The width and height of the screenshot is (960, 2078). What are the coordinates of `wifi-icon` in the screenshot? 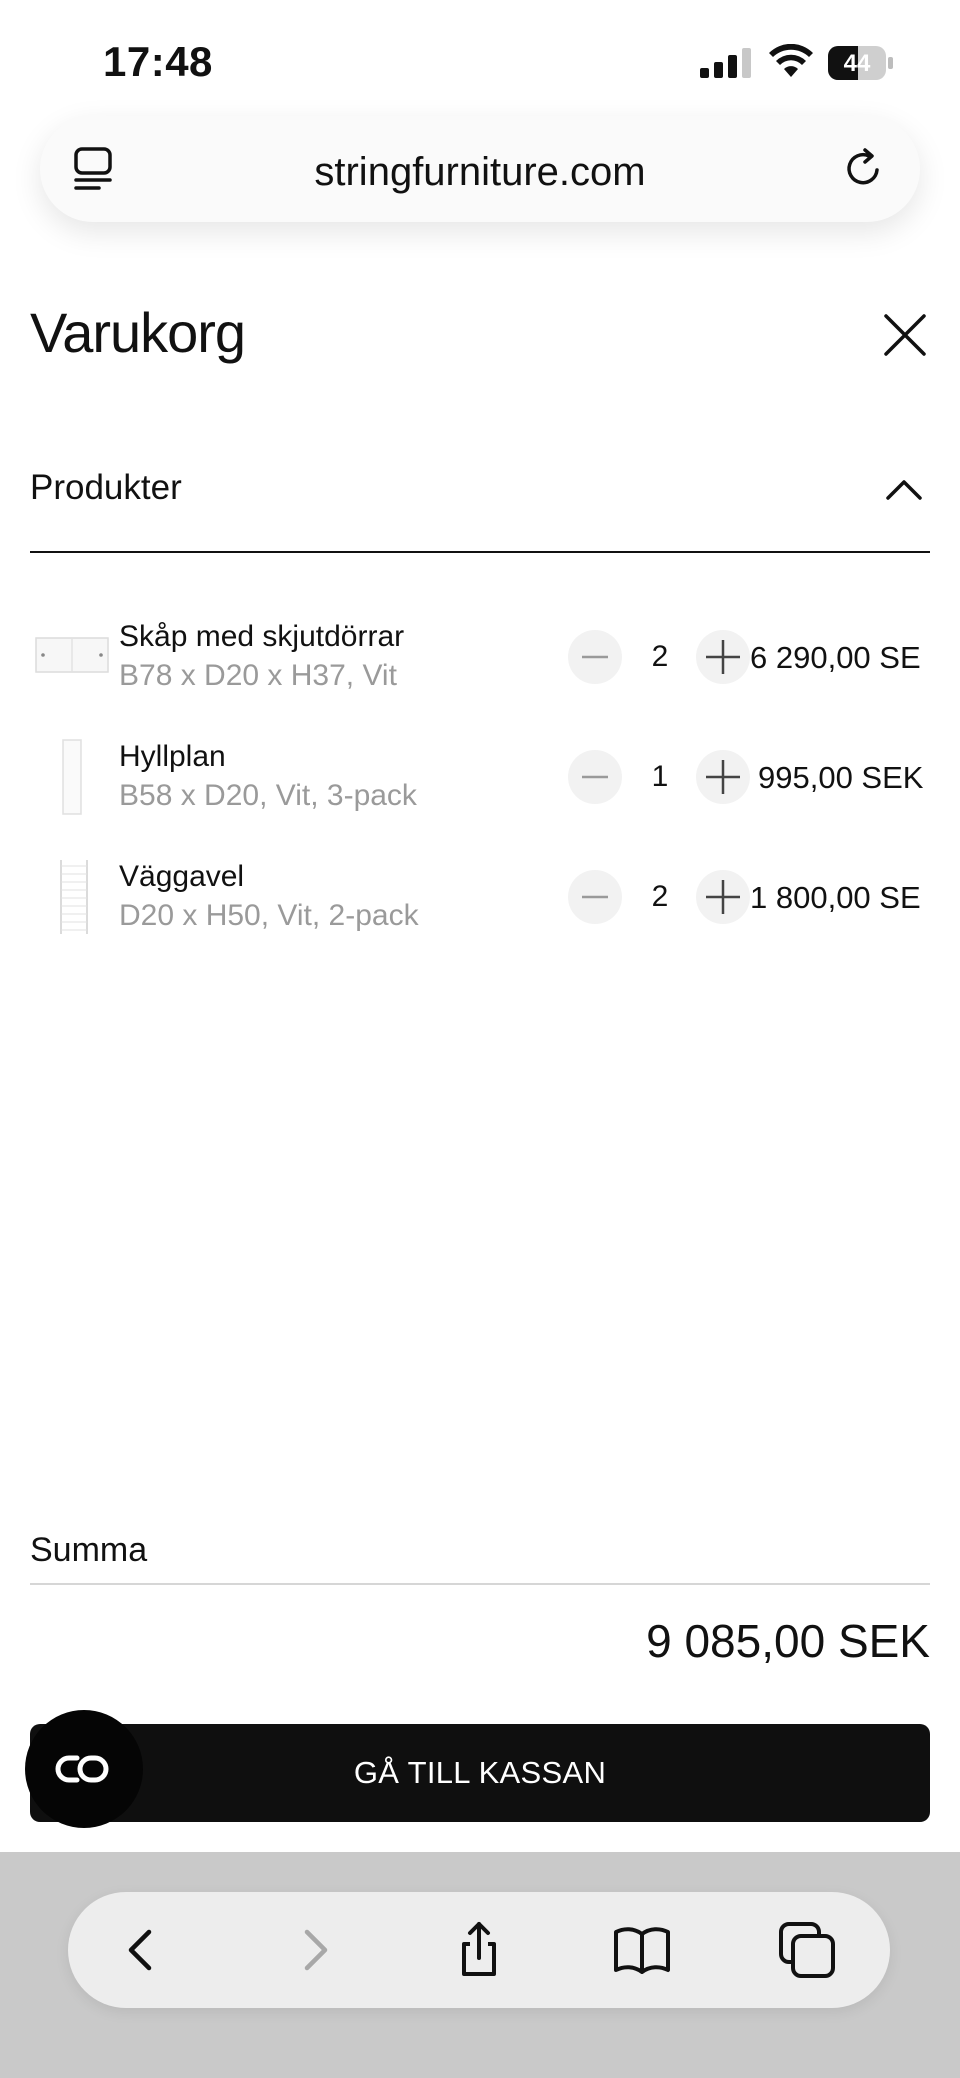 It's located at (791, 60).